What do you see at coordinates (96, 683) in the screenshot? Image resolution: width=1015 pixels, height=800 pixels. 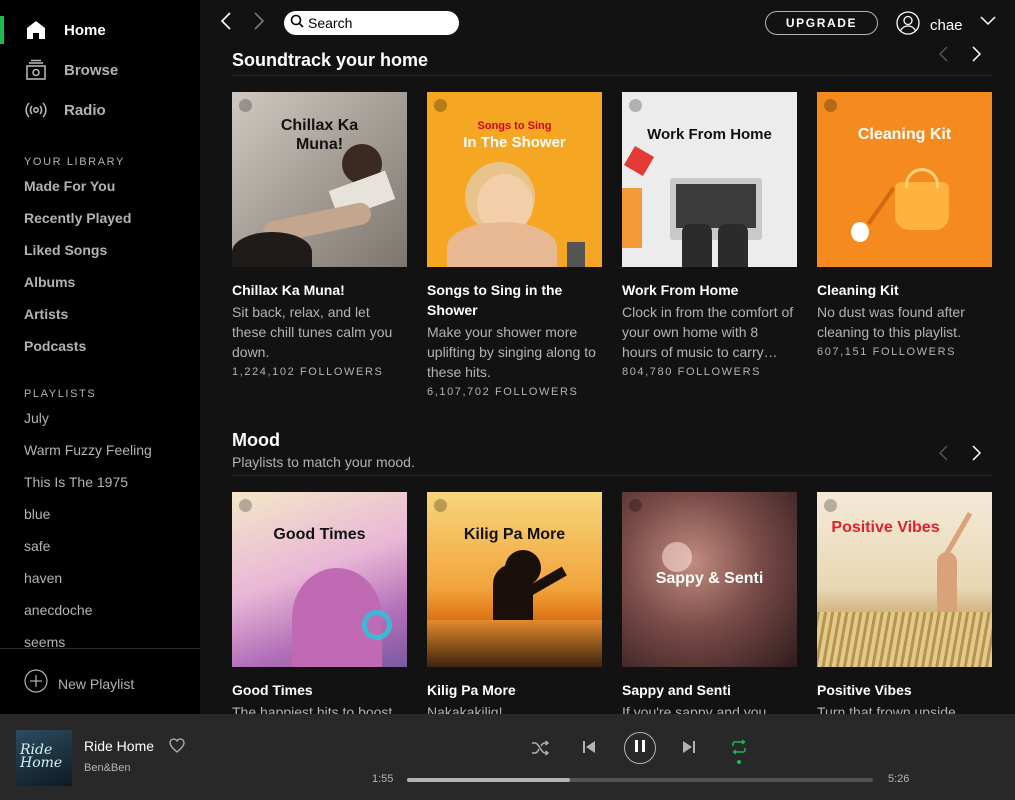 I see `new-playlist-label: New Playlist` at bounding box center [96, 683].